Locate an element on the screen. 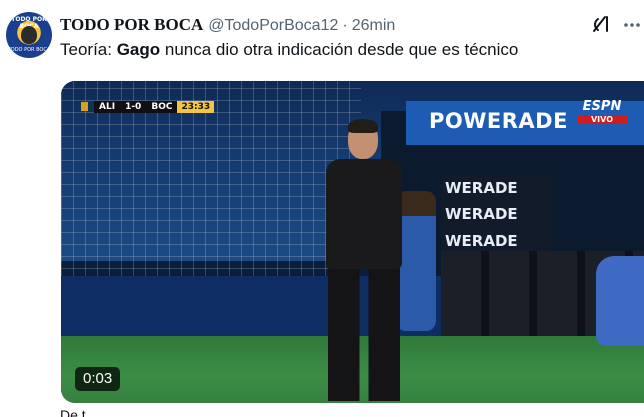 This screenshot has width=644, height=417. avatar-logo-text-bottom: TODO POR BOCA is located at coordinates (29, 50).